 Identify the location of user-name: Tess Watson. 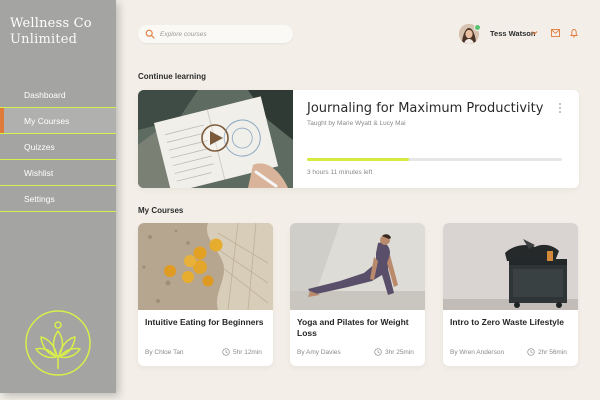
(512, 33).